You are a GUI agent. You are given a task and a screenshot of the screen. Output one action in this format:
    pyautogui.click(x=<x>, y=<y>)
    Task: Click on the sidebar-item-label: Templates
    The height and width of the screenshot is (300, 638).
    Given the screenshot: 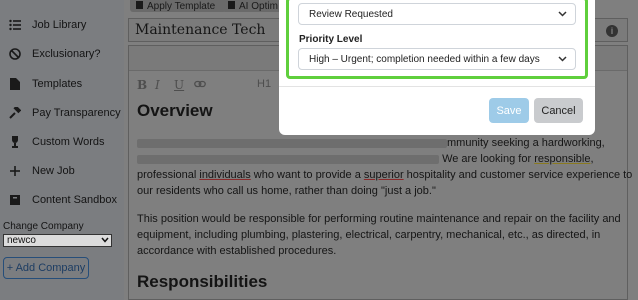 What is the action you would take?
    pyautogui.click(x=57, y=84)
    